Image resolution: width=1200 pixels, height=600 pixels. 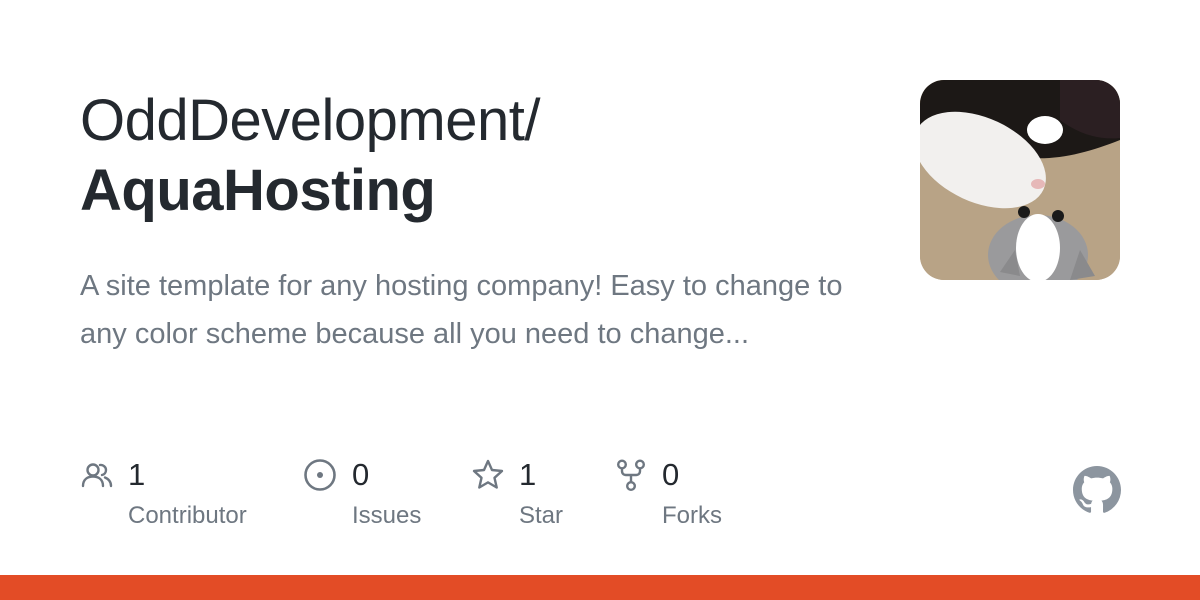 I want to click on contributors-label: Contributor, so click(x=187, y=515).